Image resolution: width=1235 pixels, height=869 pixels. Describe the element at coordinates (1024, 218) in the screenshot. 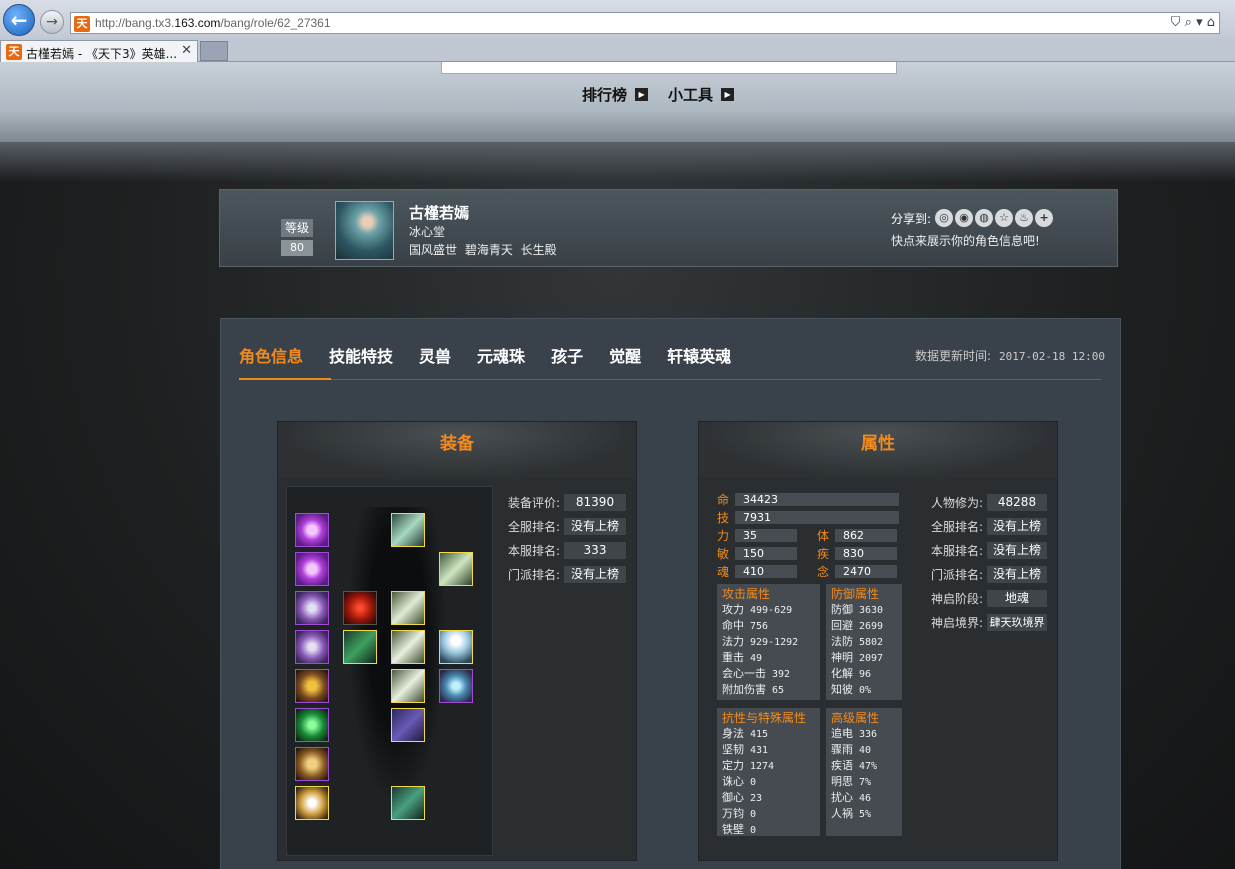

I see `tencent-weibo-icon: ♨` at that location.